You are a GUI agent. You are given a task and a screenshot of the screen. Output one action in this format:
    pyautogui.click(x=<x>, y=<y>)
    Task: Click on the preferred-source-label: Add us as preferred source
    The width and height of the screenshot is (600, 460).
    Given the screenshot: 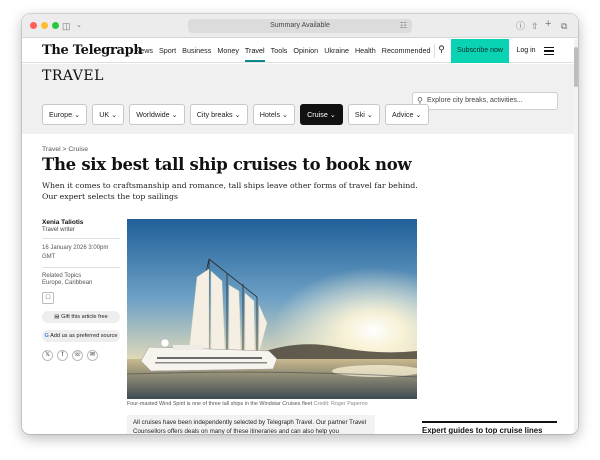 What is the action you would take?
    pyautogui.click(x=84, y=336)
    